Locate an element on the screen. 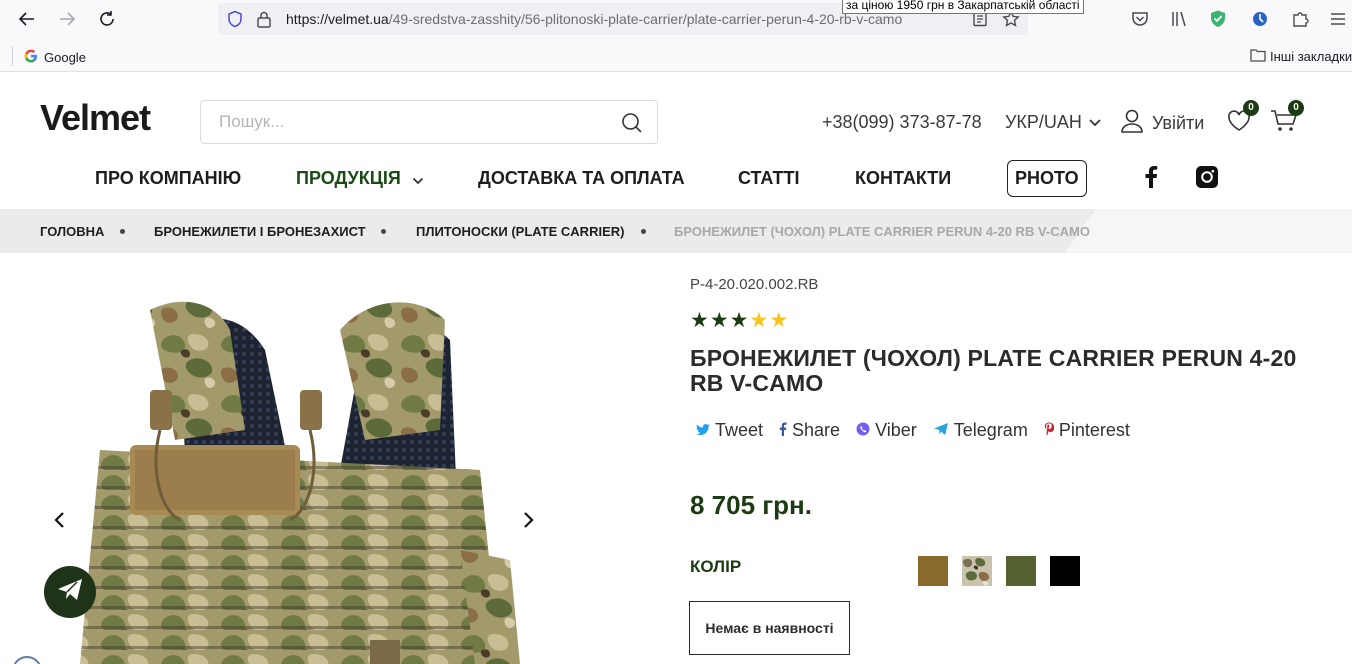 The height and width of the screenshot is (664, 1352). color-swatch-multicam is located at coordinates (977, 571).